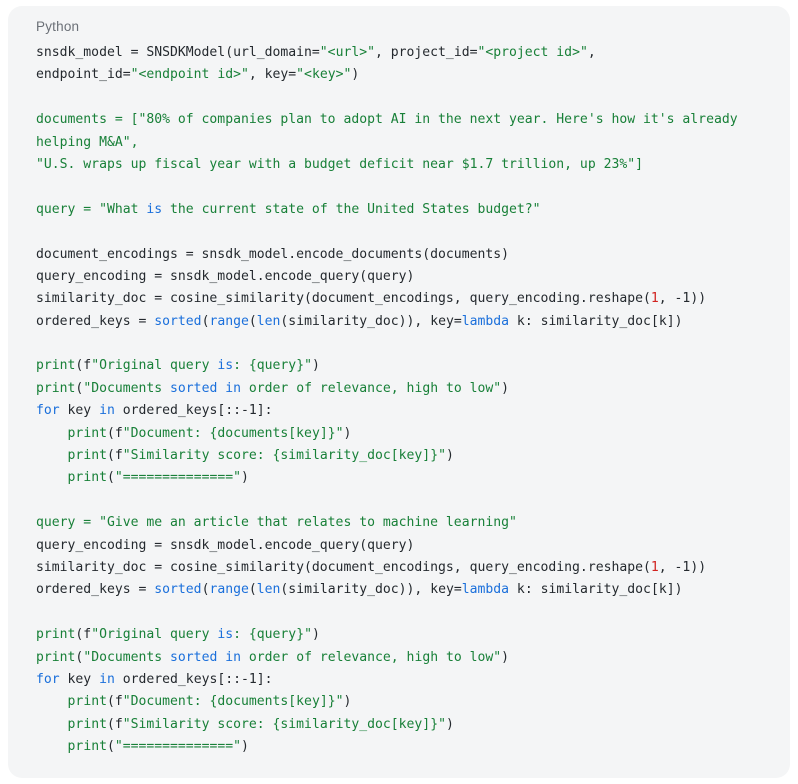 The height and width of the screenshot is (784, 798). What do you see at coordinates (324, 75) in the screenshot?
I see `code-token-str: "<key>"` at bounding box center [324, 75].